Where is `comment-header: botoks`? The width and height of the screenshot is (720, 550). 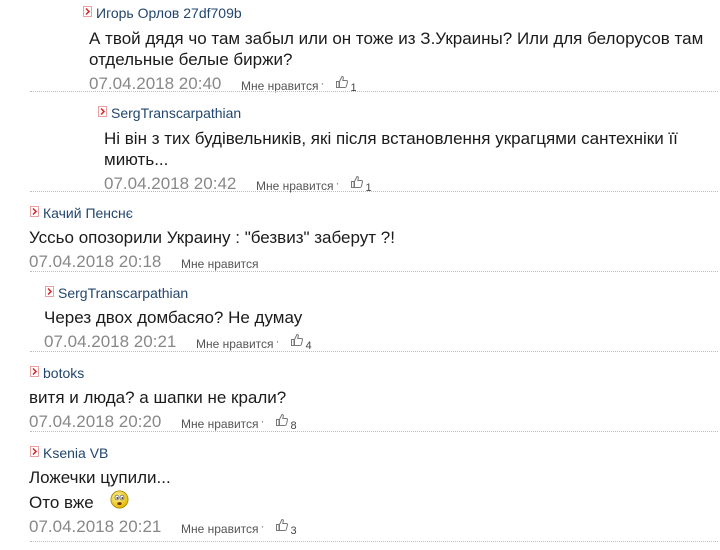 comment-header: botoks is located at coordinates (374, 373).